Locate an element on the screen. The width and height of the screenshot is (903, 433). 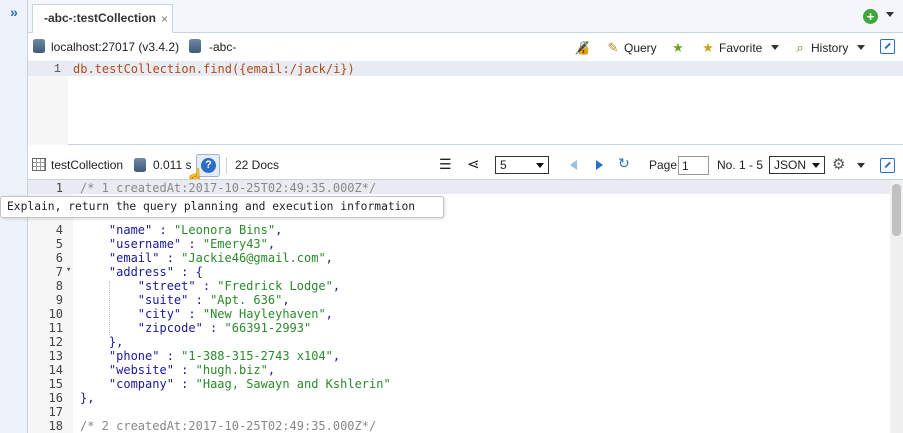
collection-label: testCollection is located at coordinates (87, 165).